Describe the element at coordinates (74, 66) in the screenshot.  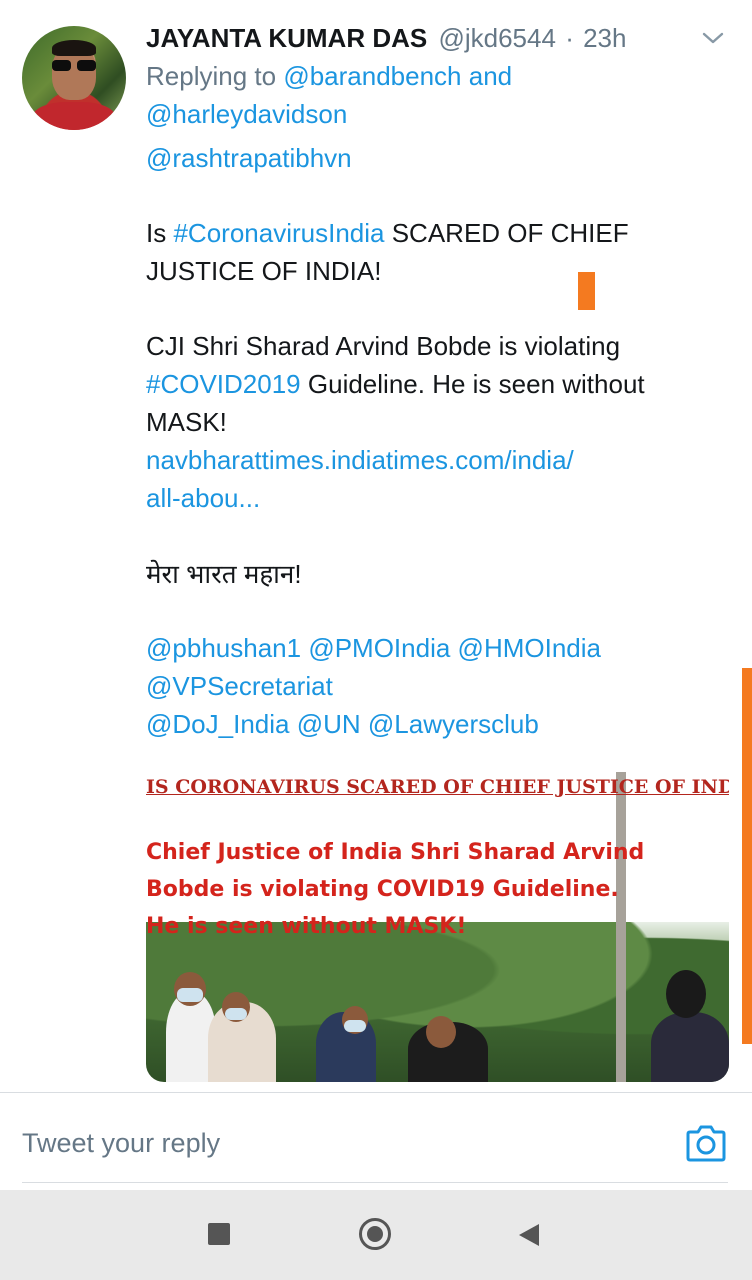
I see `avatar-sunglasses` at that location.